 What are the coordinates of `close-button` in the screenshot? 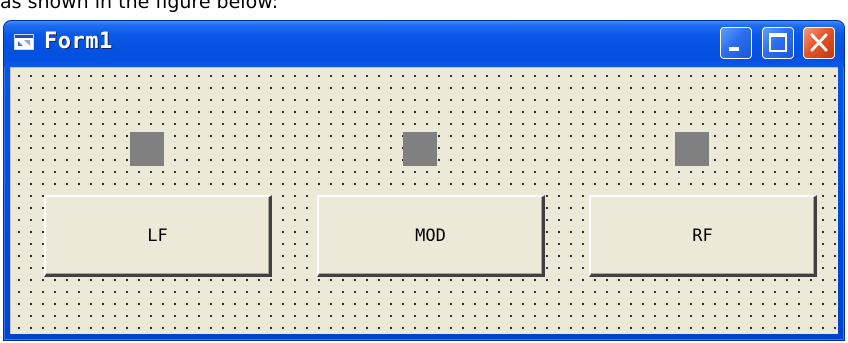 It's located at (819, 43).